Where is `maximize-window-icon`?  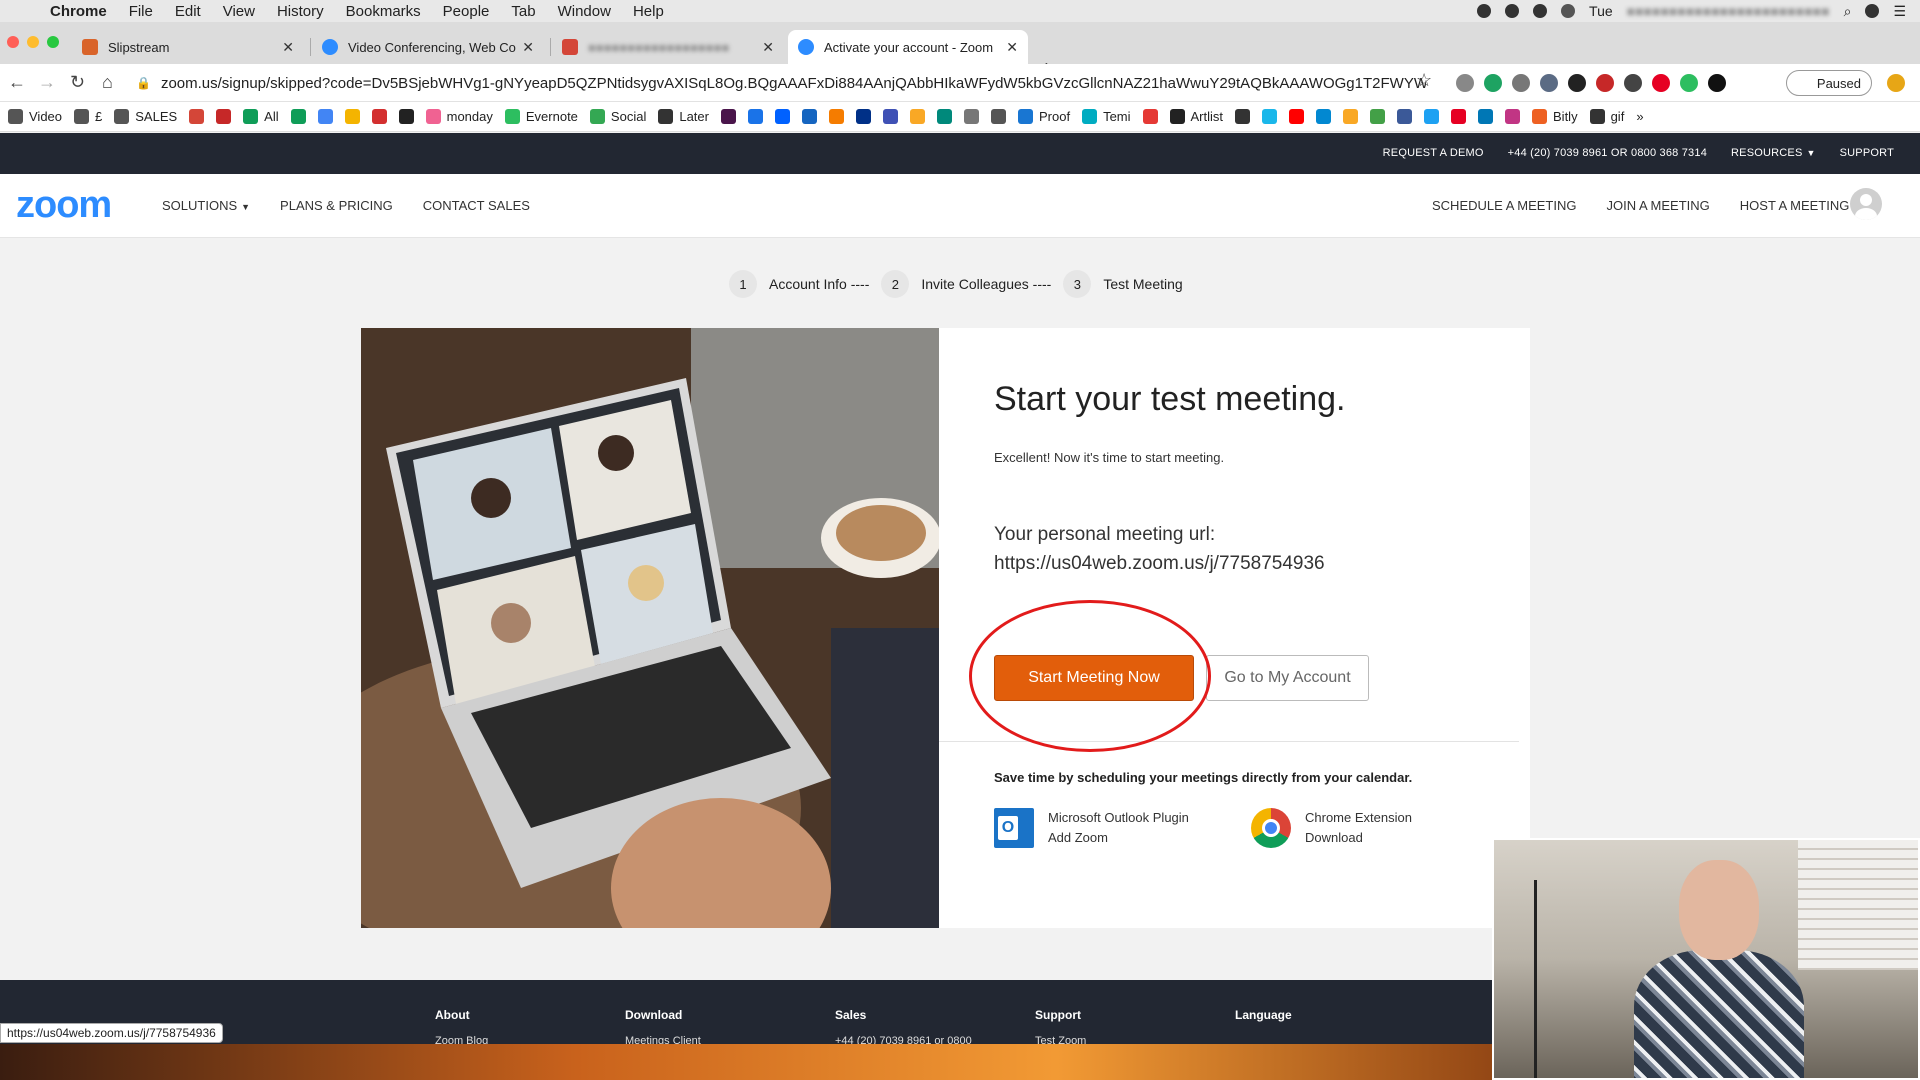
maximize-window-icon is located at coordinates (53, 42).